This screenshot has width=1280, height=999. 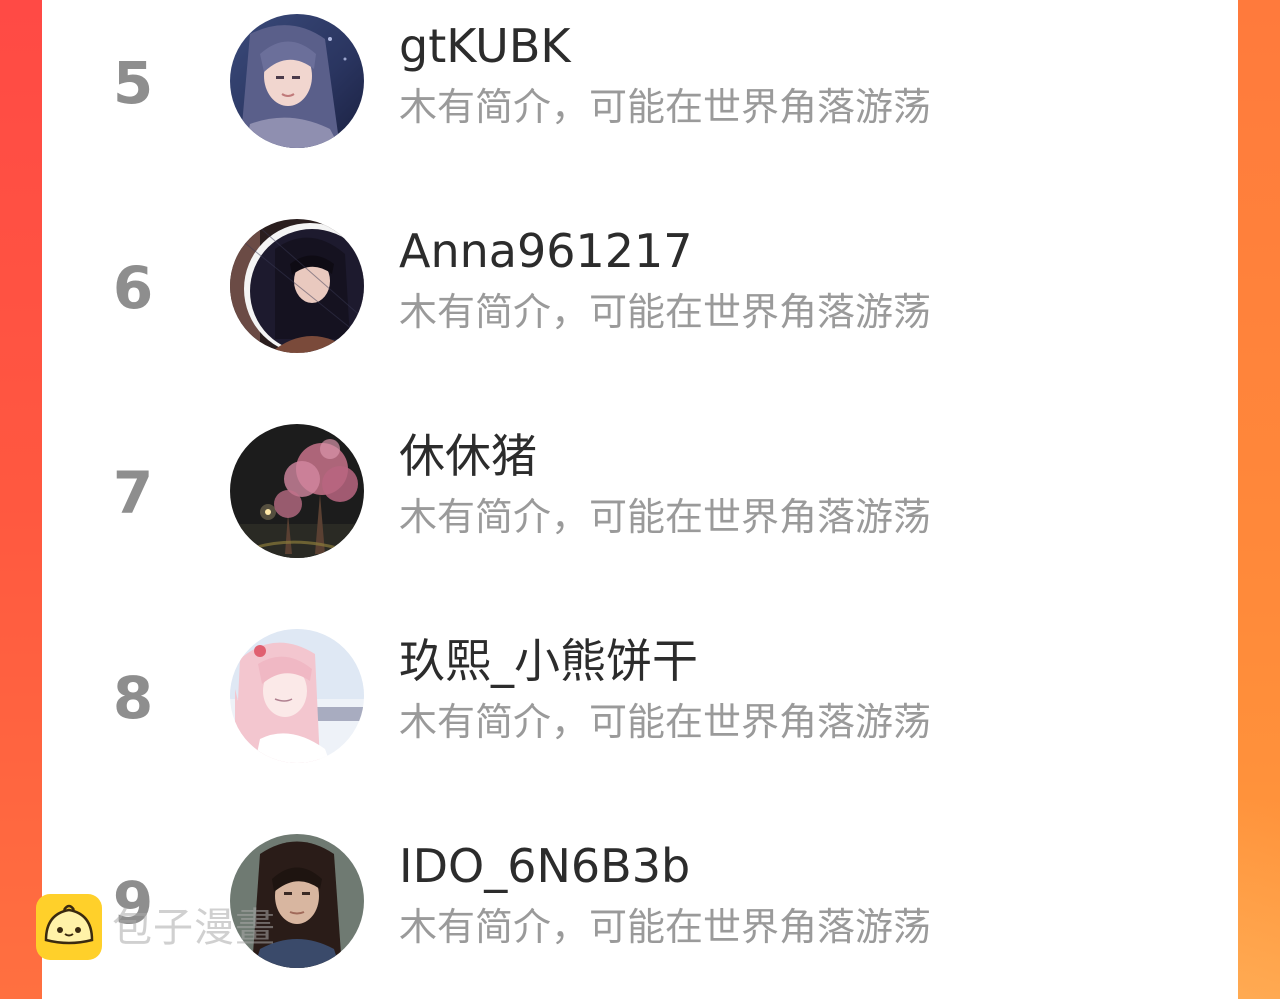 What do you see at coordinates (21, 499) in the screenshot?
I see `left-background-strip` at bounding box center [21, 499].